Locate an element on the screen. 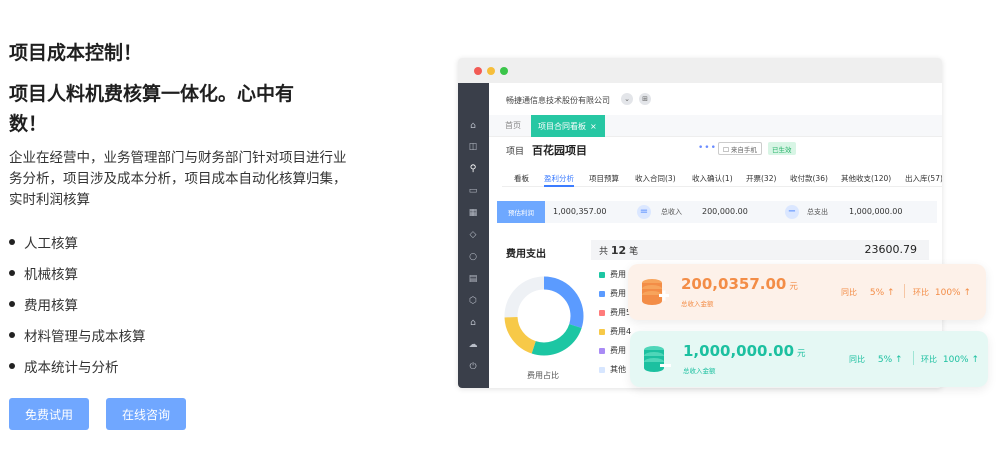  total-income-card: 200,0357.00 元 总收入金额 同比 5% ↑ 环比 100% ↑ is located at coordinates (807, 292).